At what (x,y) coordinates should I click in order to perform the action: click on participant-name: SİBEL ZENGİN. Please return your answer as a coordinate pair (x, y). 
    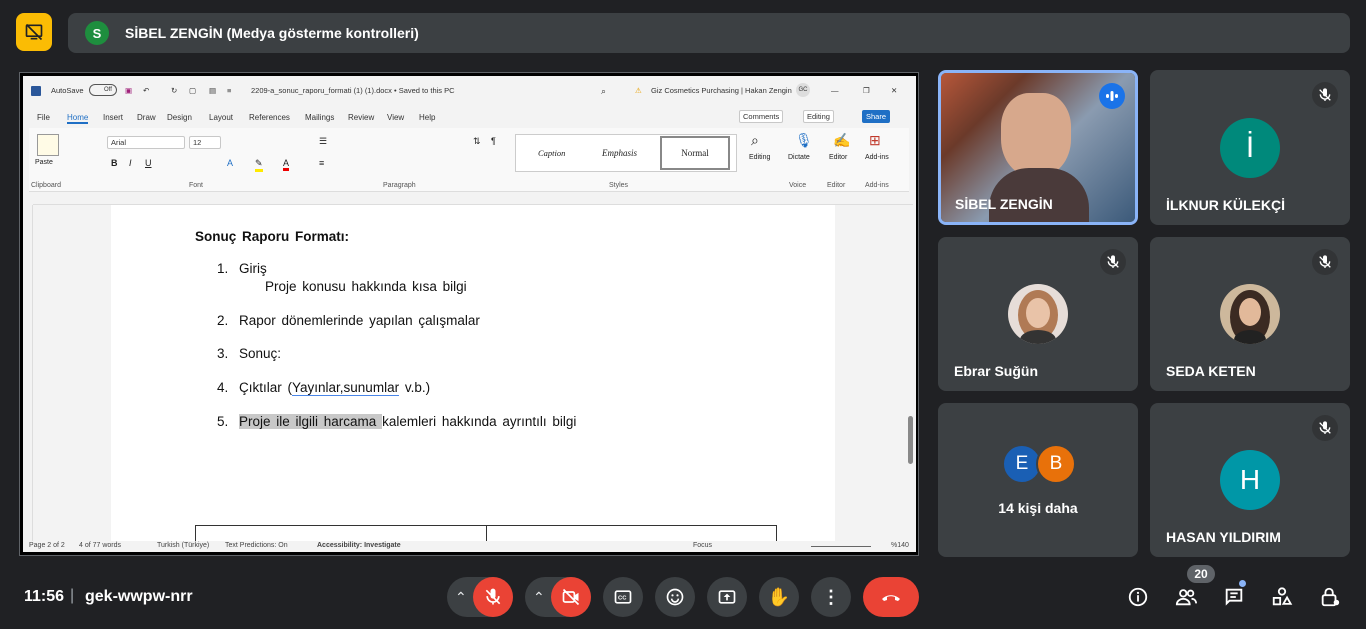
    Looking at the image, I should click on (1004, 204).